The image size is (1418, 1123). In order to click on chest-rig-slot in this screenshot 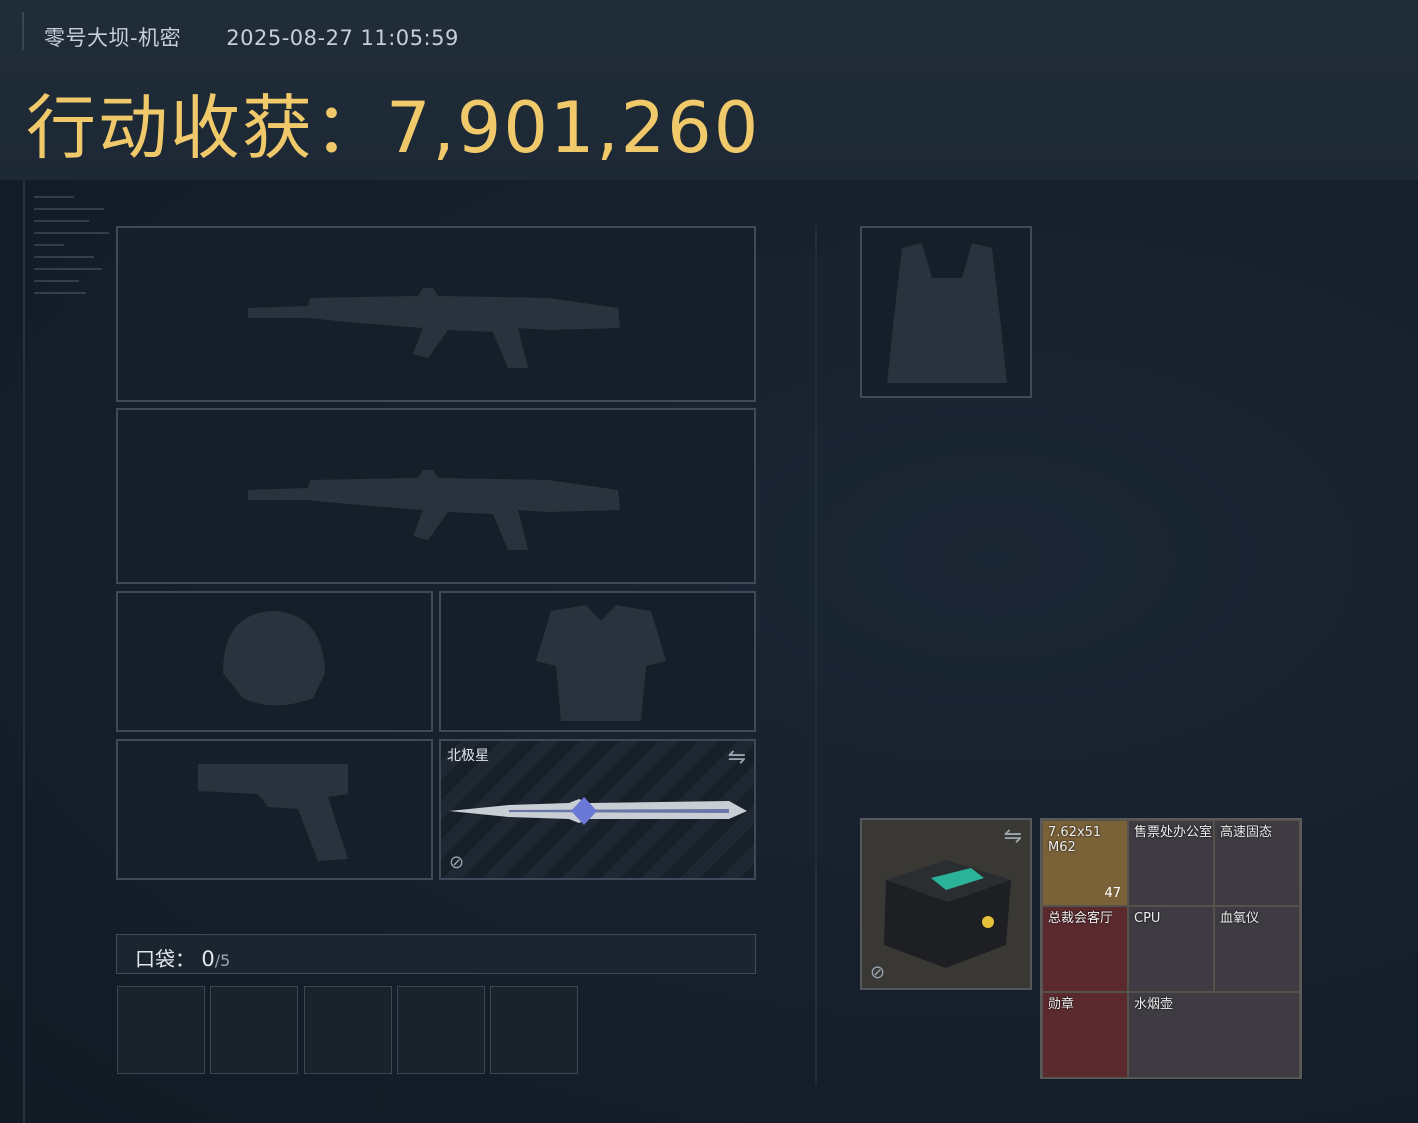, I will do `click(946, 312)`.